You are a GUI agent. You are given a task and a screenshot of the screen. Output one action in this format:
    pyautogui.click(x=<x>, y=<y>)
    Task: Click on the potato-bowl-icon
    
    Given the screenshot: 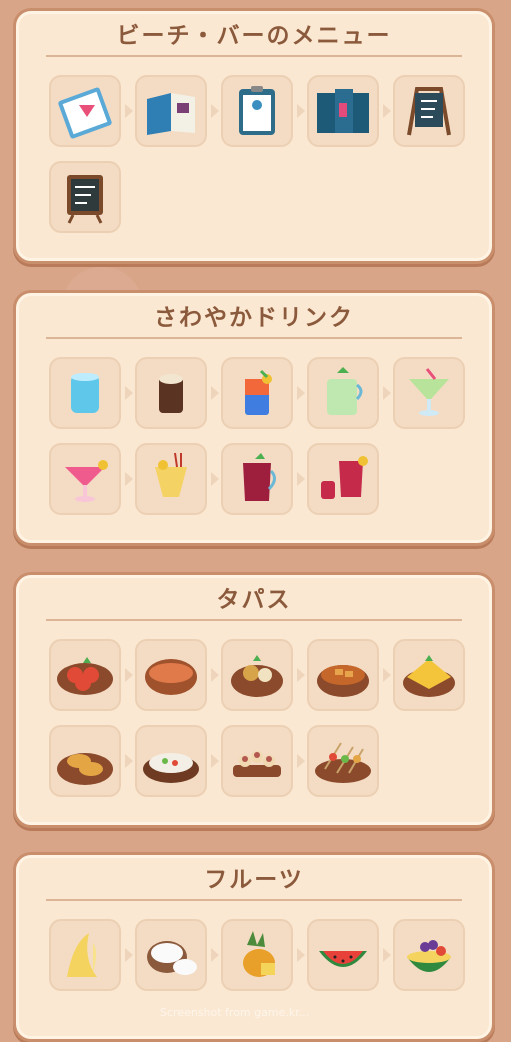 What is the action you would take?
    pyautogui.click(x=257, y=676)
    